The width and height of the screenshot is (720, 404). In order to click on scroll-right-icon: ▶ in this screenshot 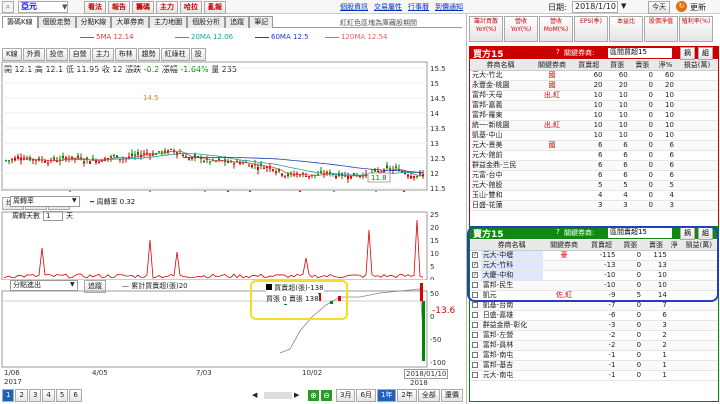, I will do `click(296, 395)`.